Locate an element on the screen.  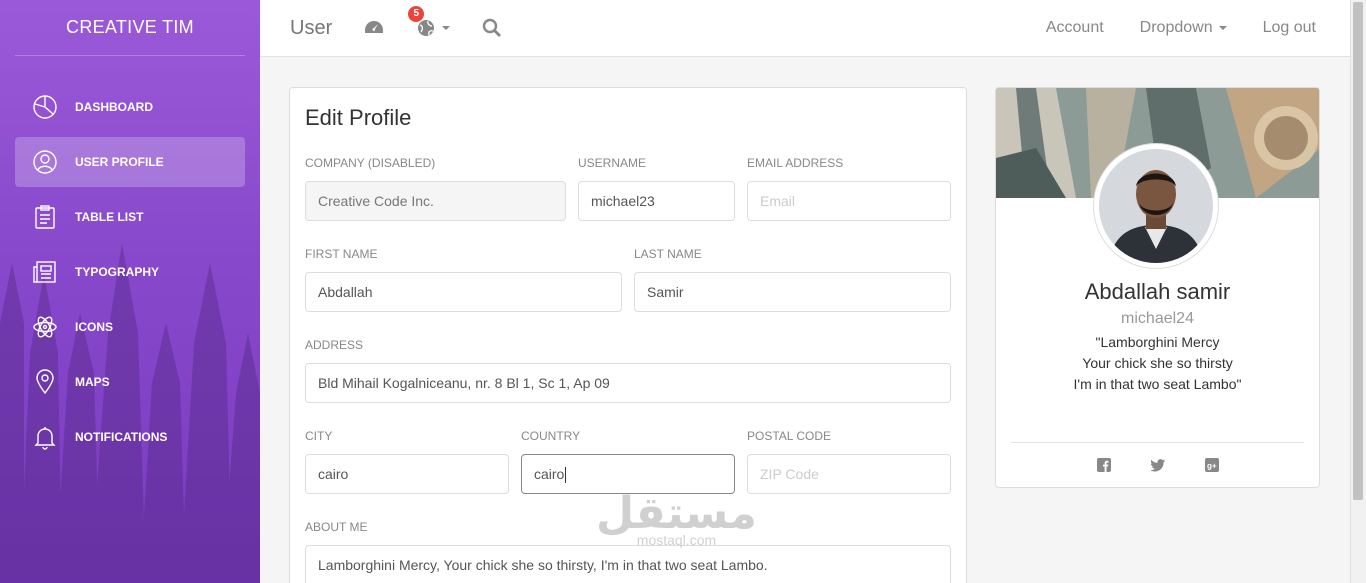
map-pin-icon is located at coordinates (45, 382).